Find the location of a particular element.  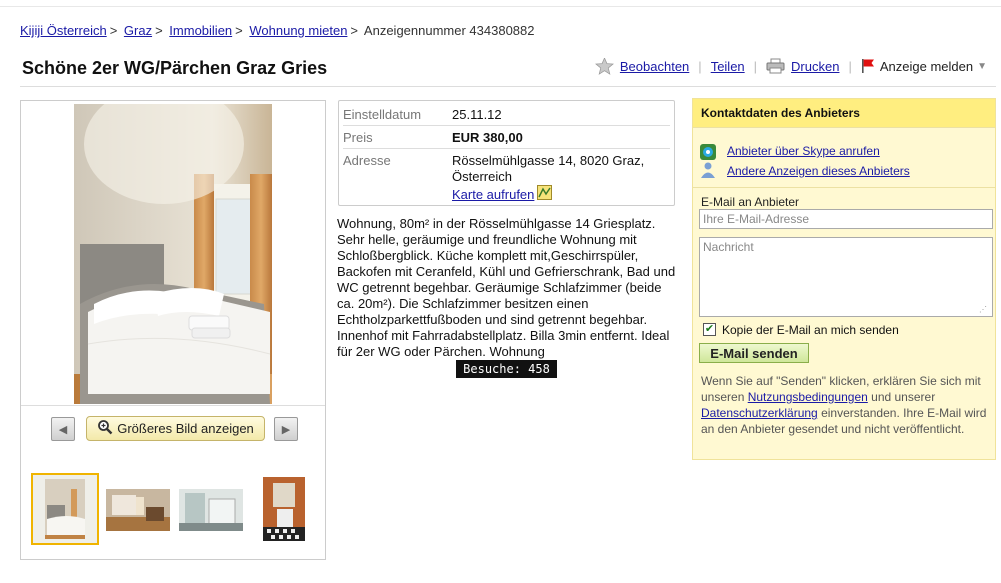

person-icon is located at coordinates (708, 170).